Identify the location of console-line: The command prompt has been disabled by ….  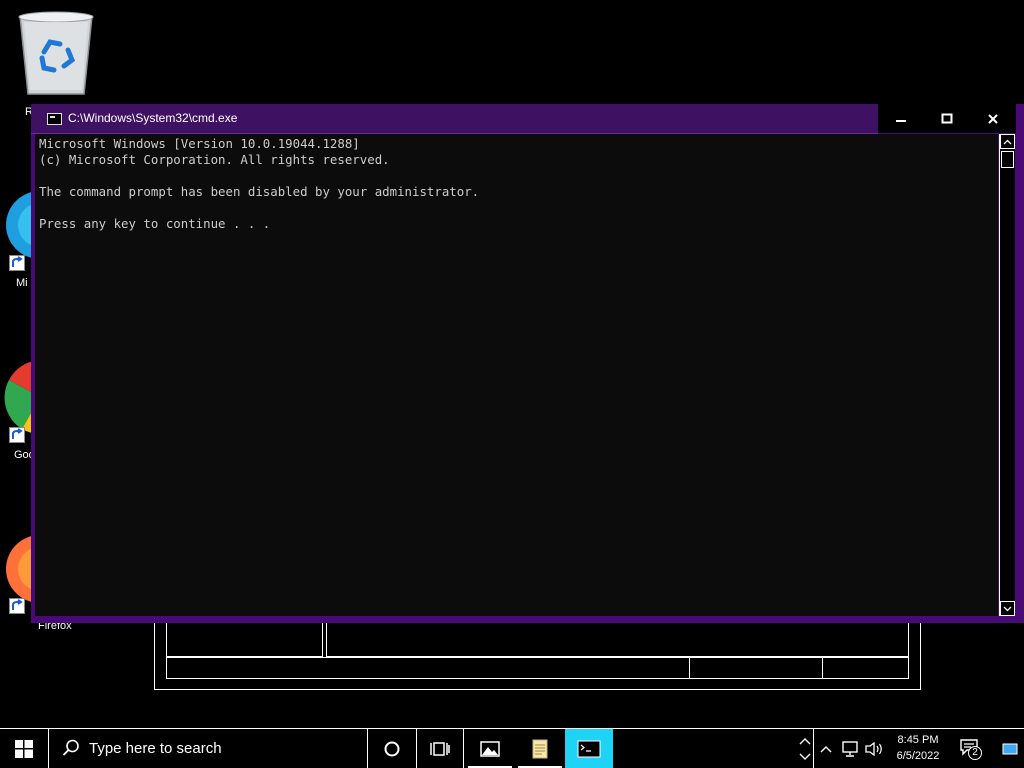
(259, 191).